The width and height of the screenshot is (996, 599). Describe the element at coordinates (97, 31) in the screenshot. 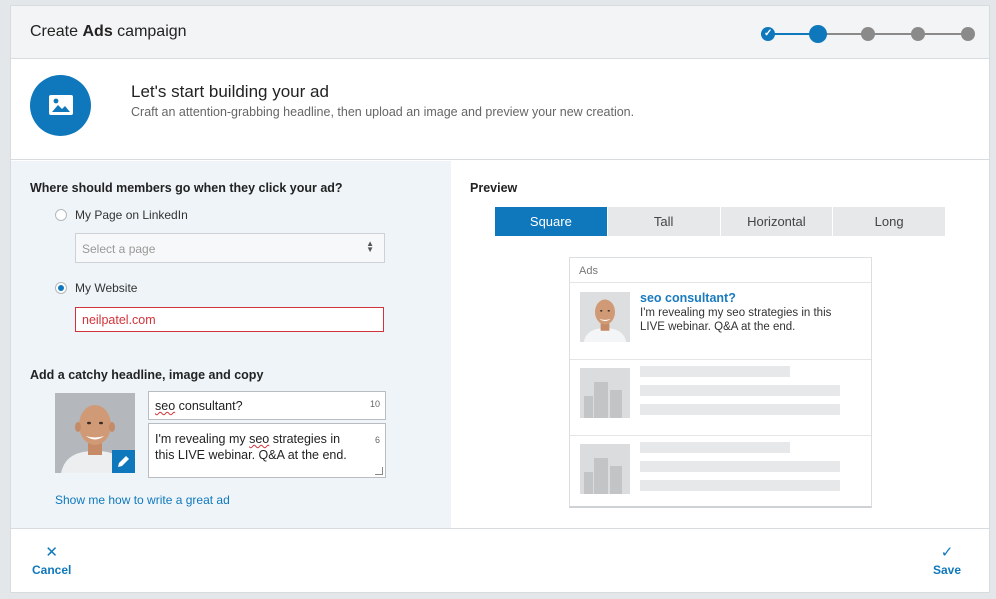

I see `title-bold: Ads` at that location.